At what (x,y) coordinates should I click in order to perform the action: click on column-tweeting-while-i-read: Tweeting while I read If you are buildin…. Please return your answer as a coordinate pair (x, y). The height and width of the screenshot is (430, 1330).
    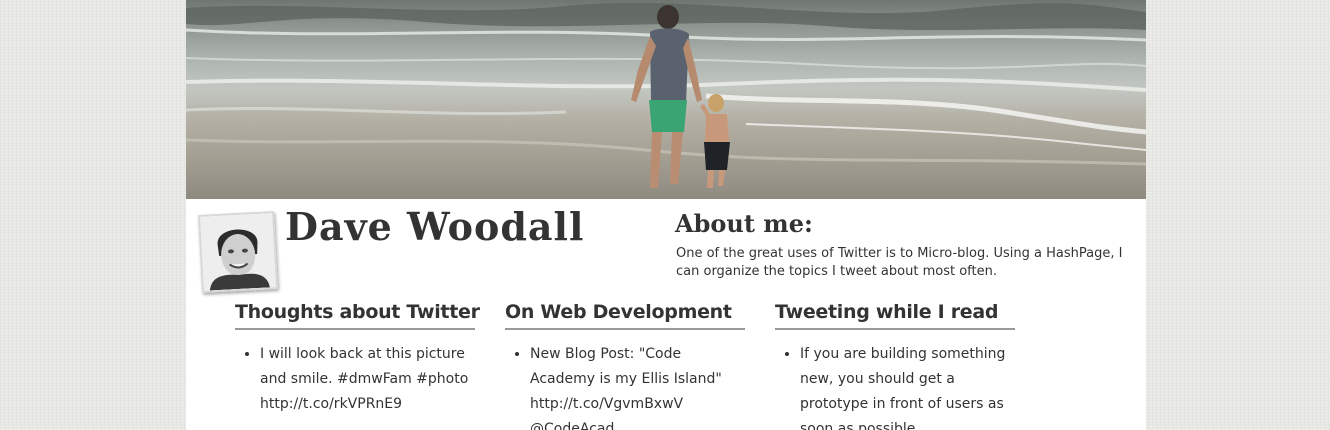
    Looking at the image, I should click on (895, 365).